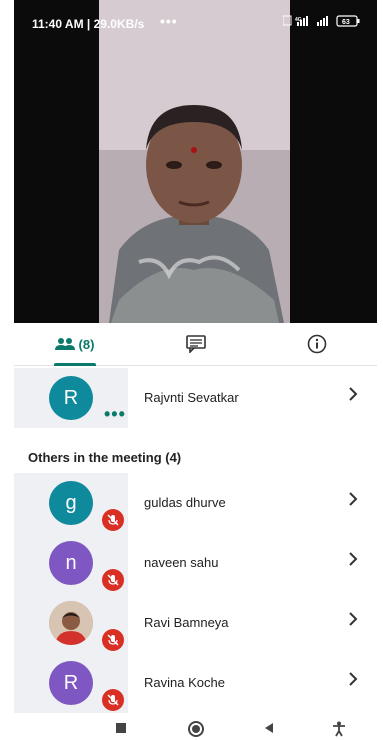  I want to click on people-icon, so click(64, 344).